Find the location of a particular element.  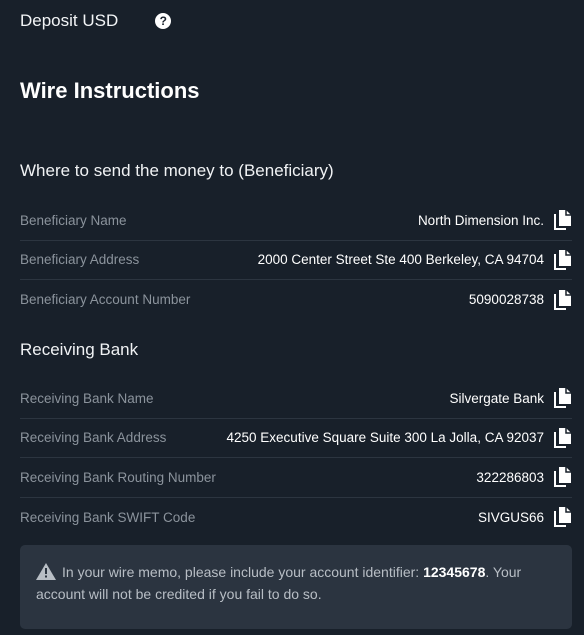

account-identifier: 12345678 is located at coordinates (454, 572).